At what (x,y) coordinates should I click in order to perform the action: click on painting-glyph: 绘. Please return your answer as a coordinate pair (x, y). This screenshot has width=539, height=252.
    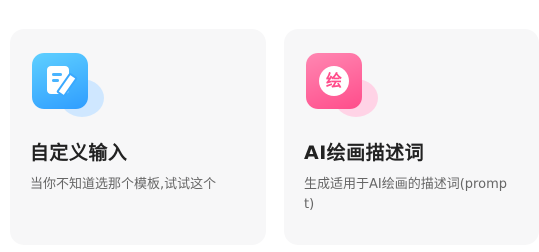
    Looking at the image, I should click on (334, 81).